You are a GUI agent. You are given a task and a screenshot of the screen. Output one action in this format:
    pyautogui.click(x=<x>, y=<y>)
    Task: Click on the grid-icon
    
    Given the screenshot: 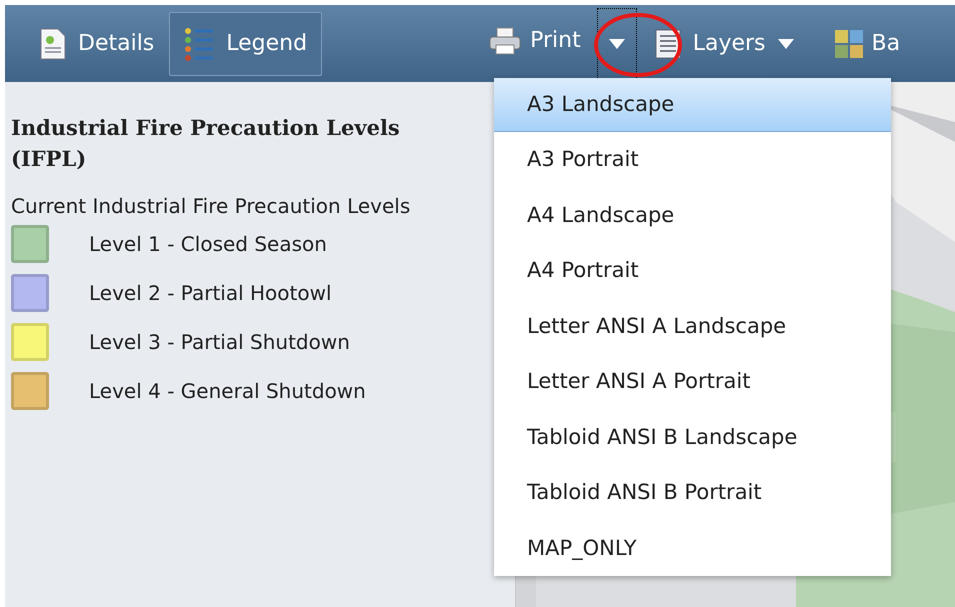 What is the action you would take?
    pyautogui.click(x=849, y=43)
    